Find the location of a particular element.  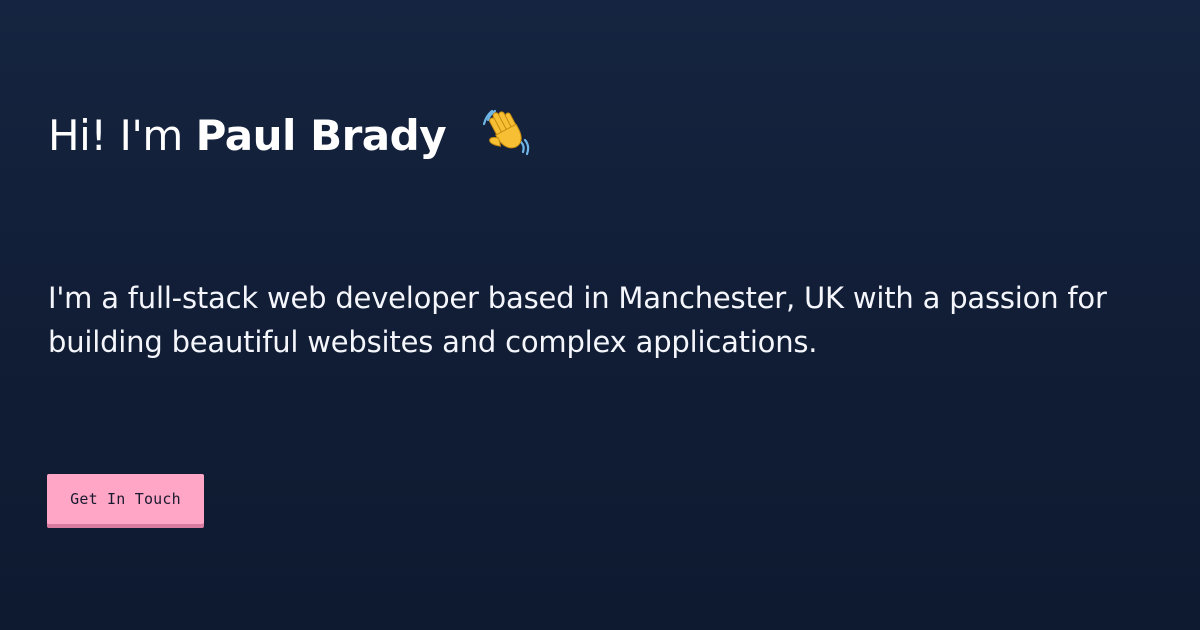

greeting-heading: Hi! I'm Paul Brady is located at coordinates (289, 136).